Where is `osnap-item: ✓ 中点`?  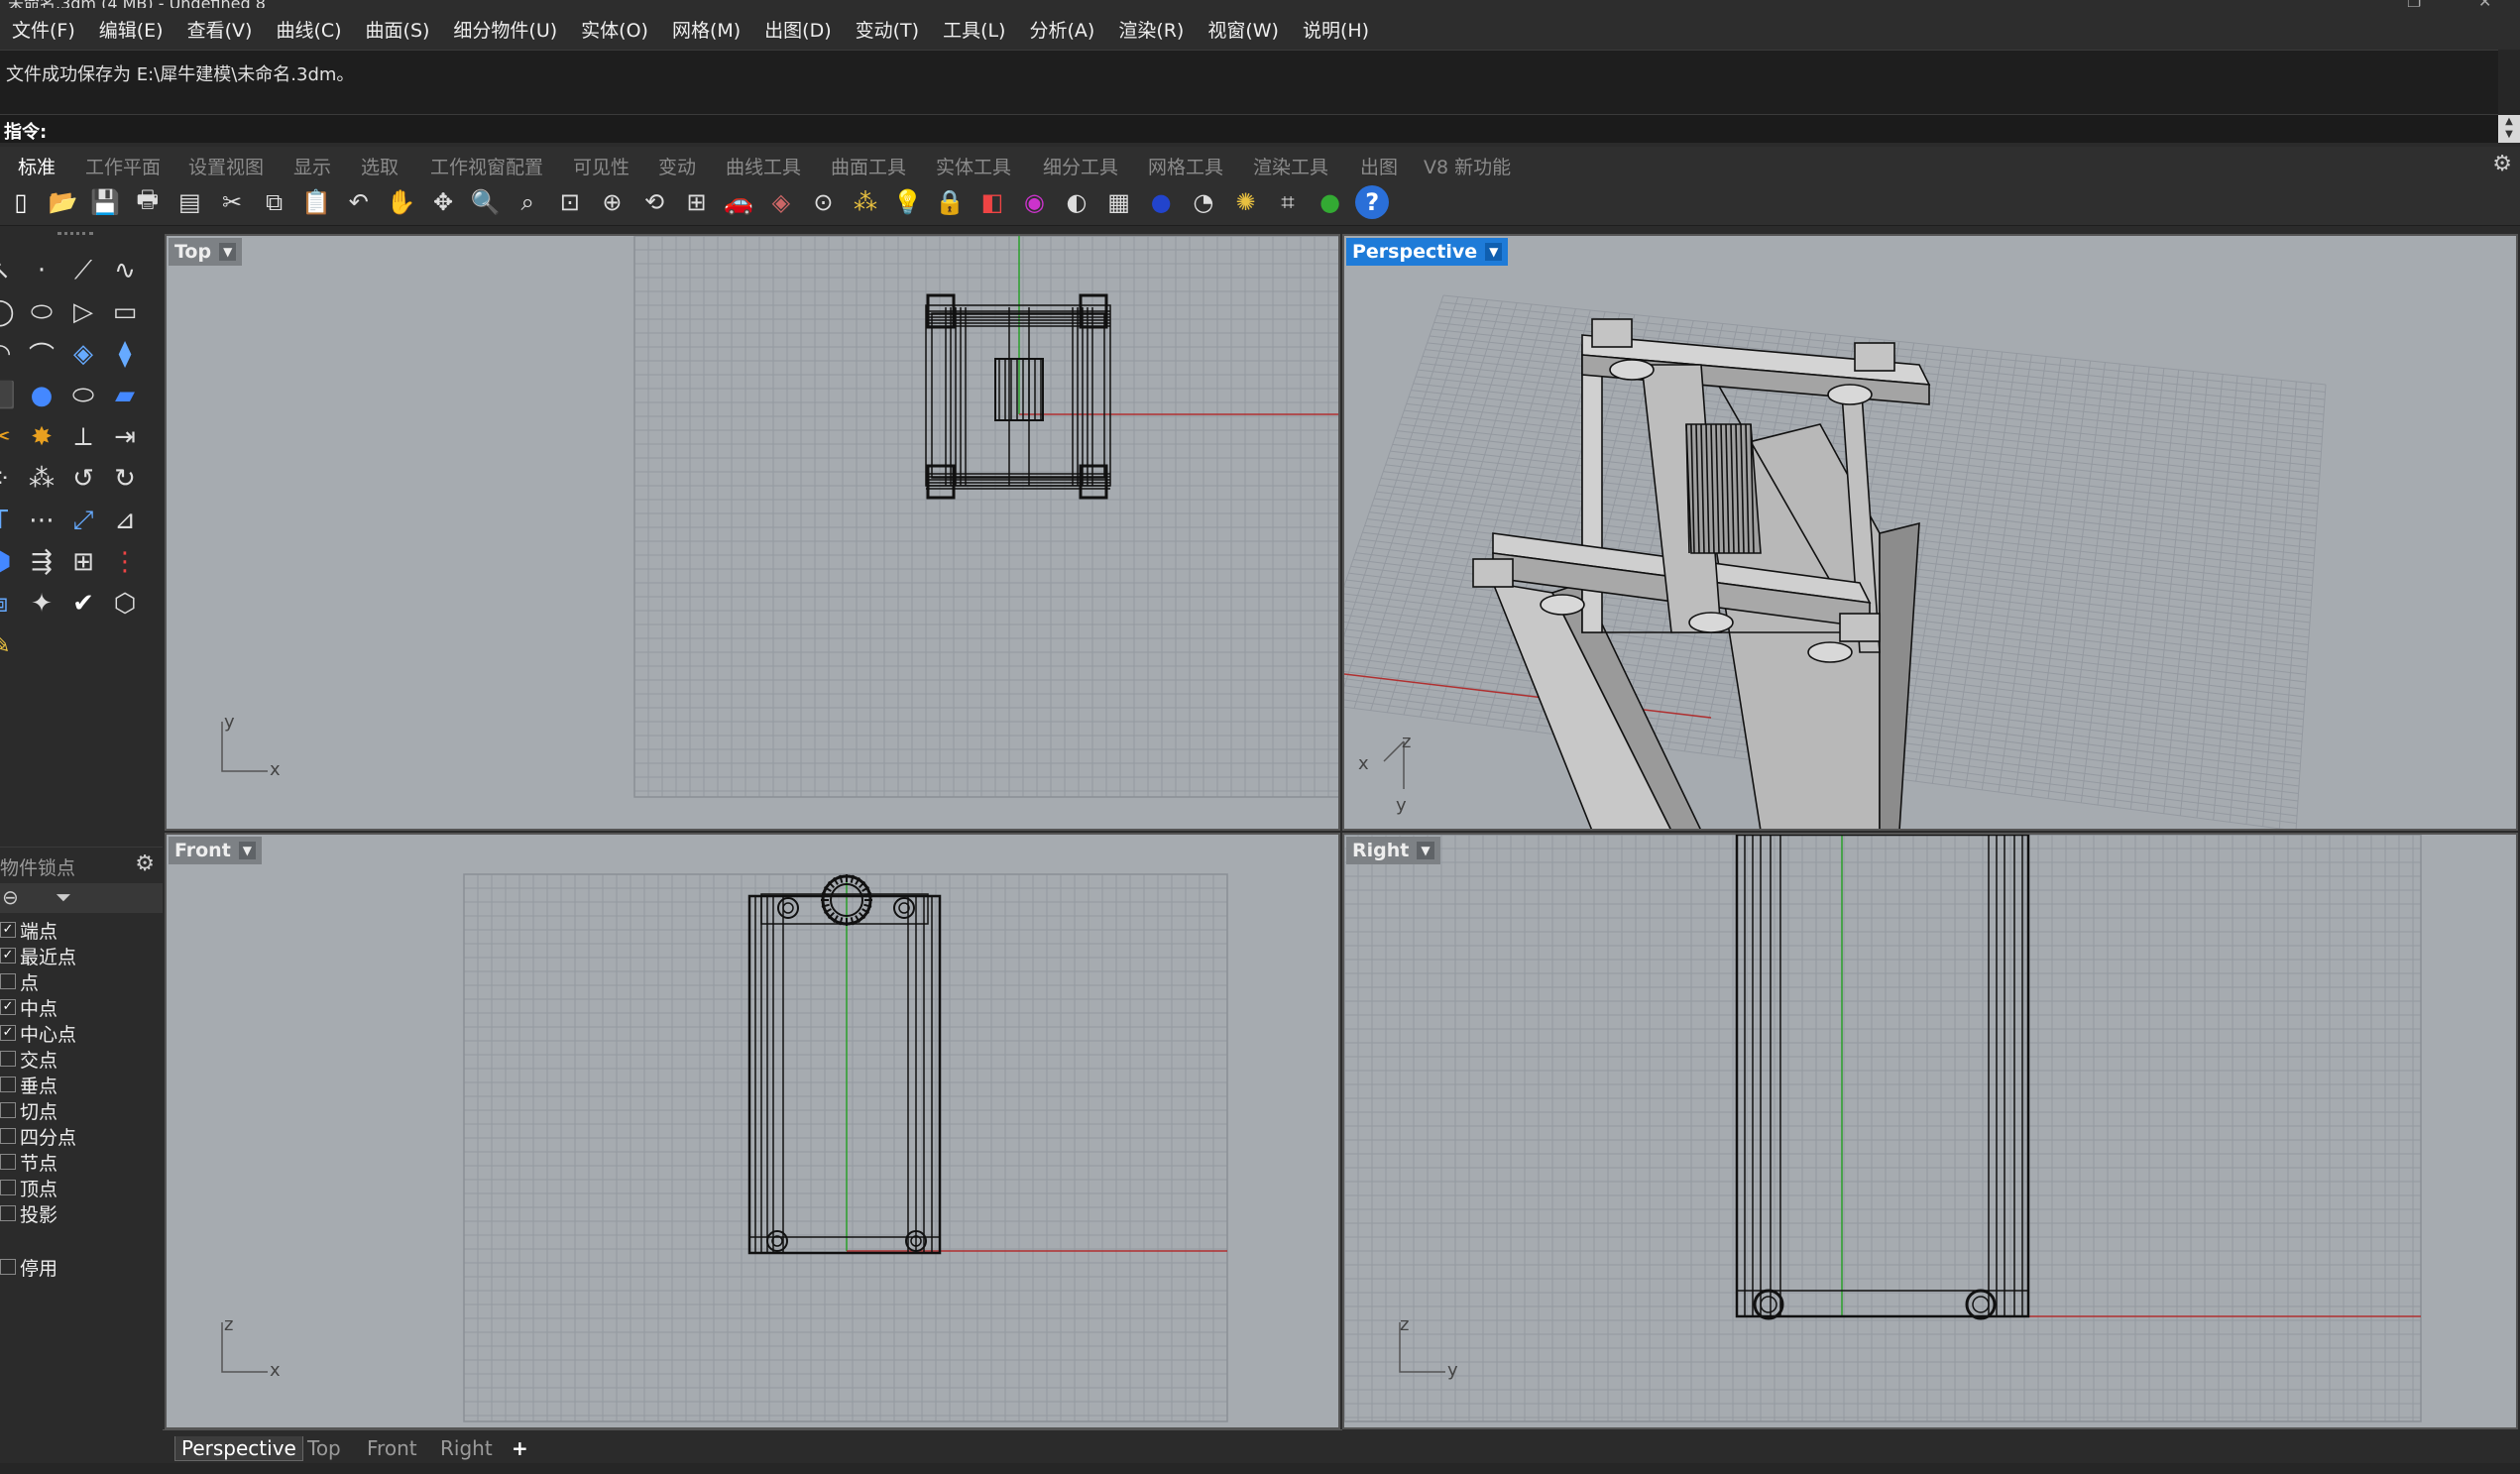 osnap-item: ✓ 中点 is located at coordinates (28, 1007).